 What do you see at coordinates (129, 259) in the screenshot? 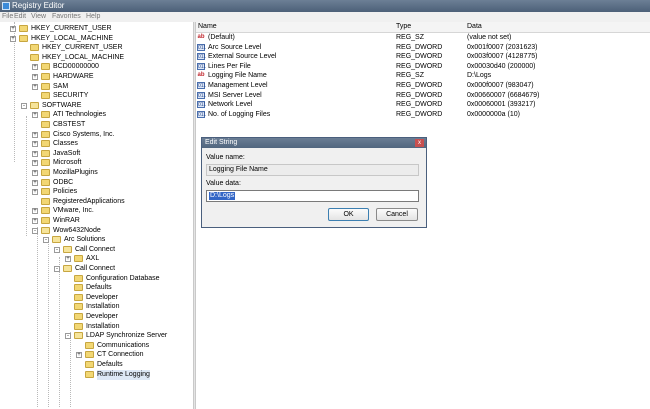
I see `tree-node: + AXL` at bounding box center [129, 259].